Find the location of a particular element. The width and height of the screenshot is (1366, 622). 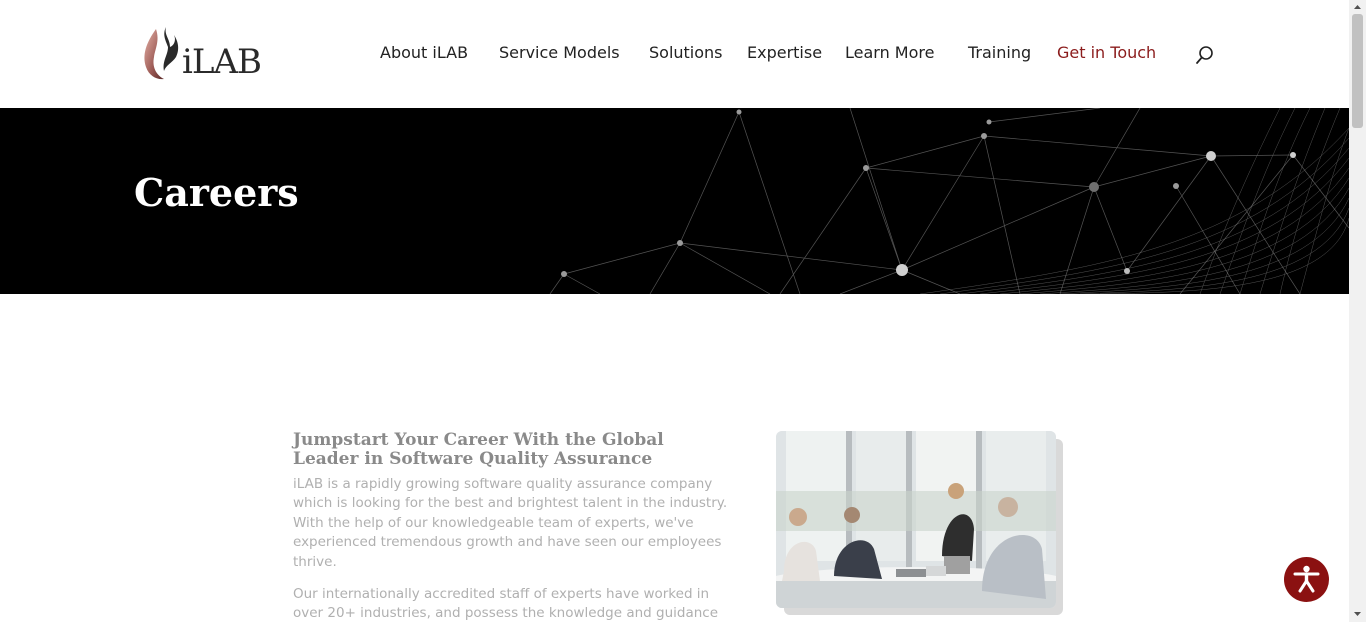

scrollbar-thumb is located at coordinates (1357, 71).